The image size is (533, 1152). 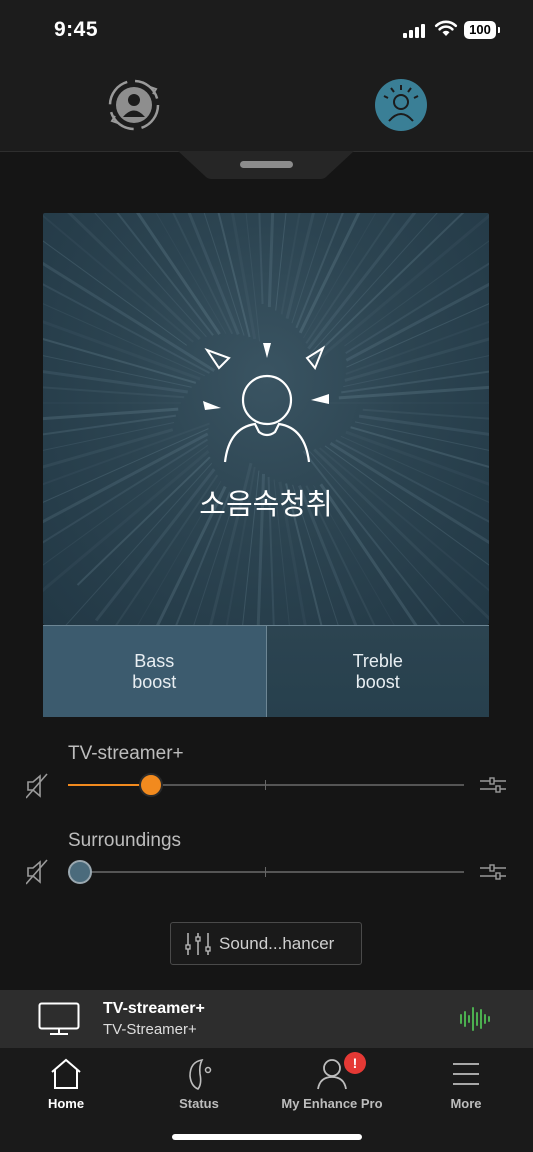 I want to click on listener-profile-icon, so click(x=401, y=105).